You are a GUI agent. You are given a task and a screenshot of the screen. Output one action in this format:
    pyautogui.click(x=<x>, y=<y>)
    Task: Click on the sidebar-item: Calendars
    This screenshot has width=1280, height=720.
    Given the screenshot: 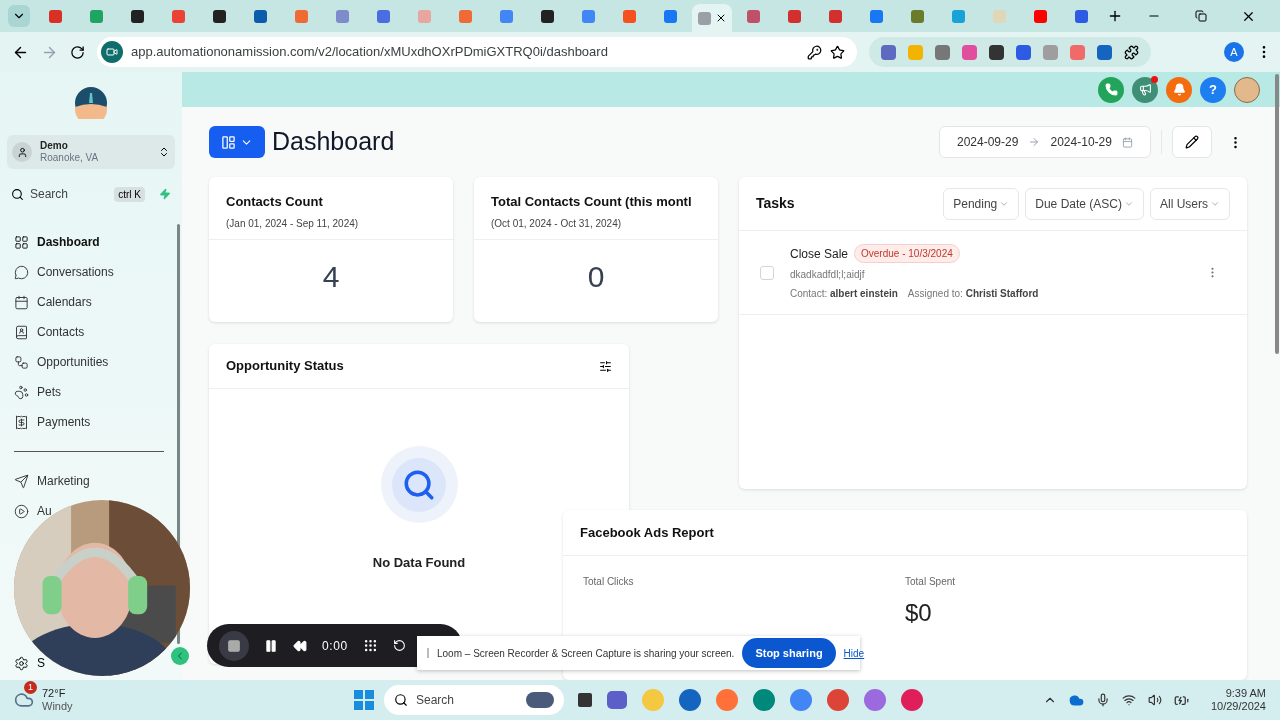 What is the action you would take?
    pyautogui.click(x=53, y=302)
    